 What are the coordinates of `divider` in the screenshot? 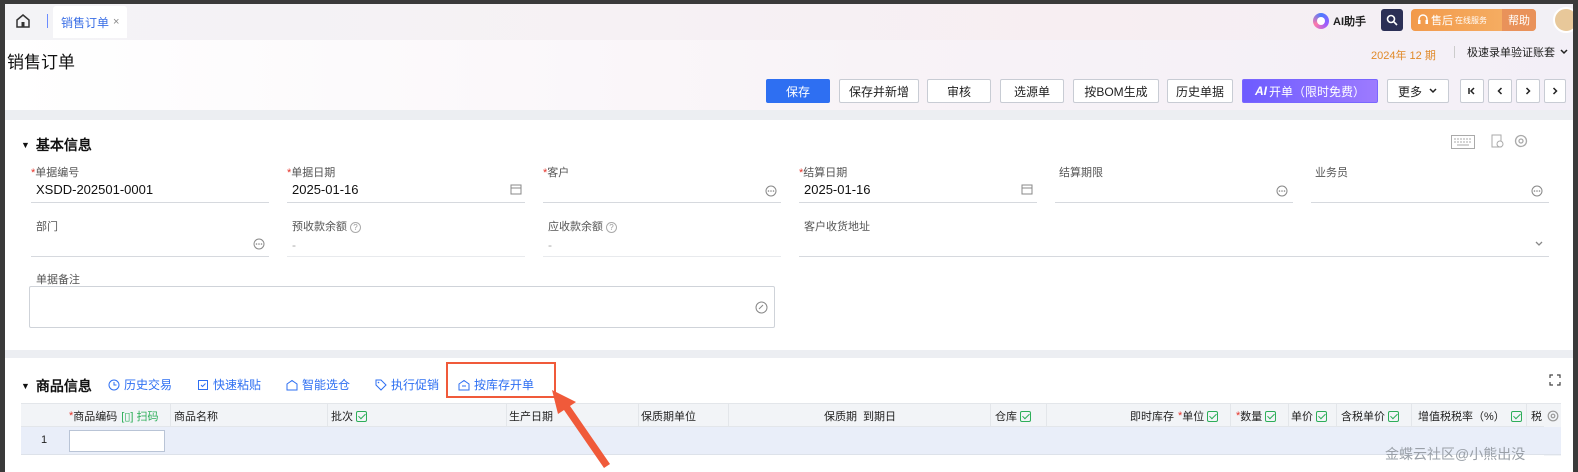 It's located at (1454, 52).